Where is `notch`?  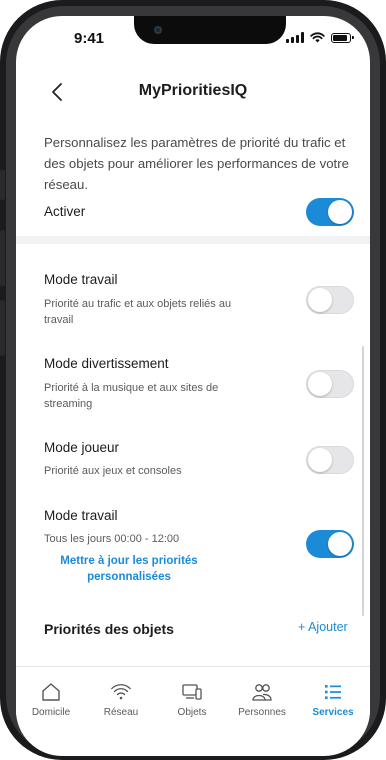
notch is located at coordinates (210, 30).